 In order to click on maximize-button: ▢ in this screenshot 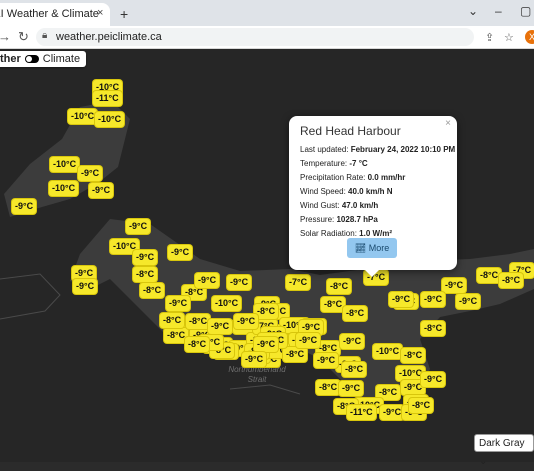, I will do `click(525, 11)`.